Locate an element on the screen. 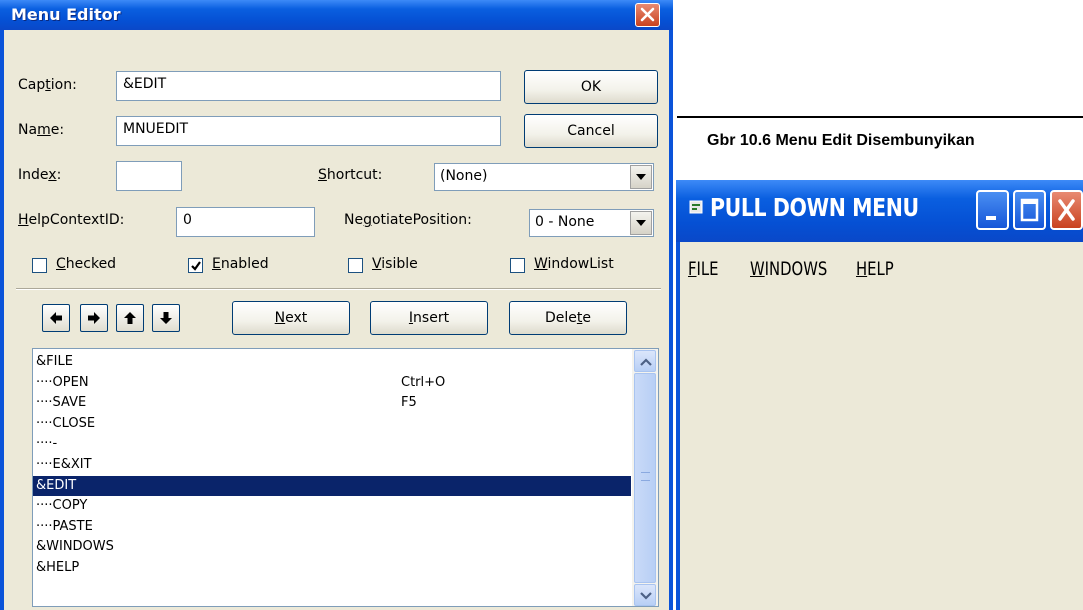 Image resolution: width=1083 pixels, height=610 pixels. list-item-text: ····CLOSE is located at coordinates (66, 423).